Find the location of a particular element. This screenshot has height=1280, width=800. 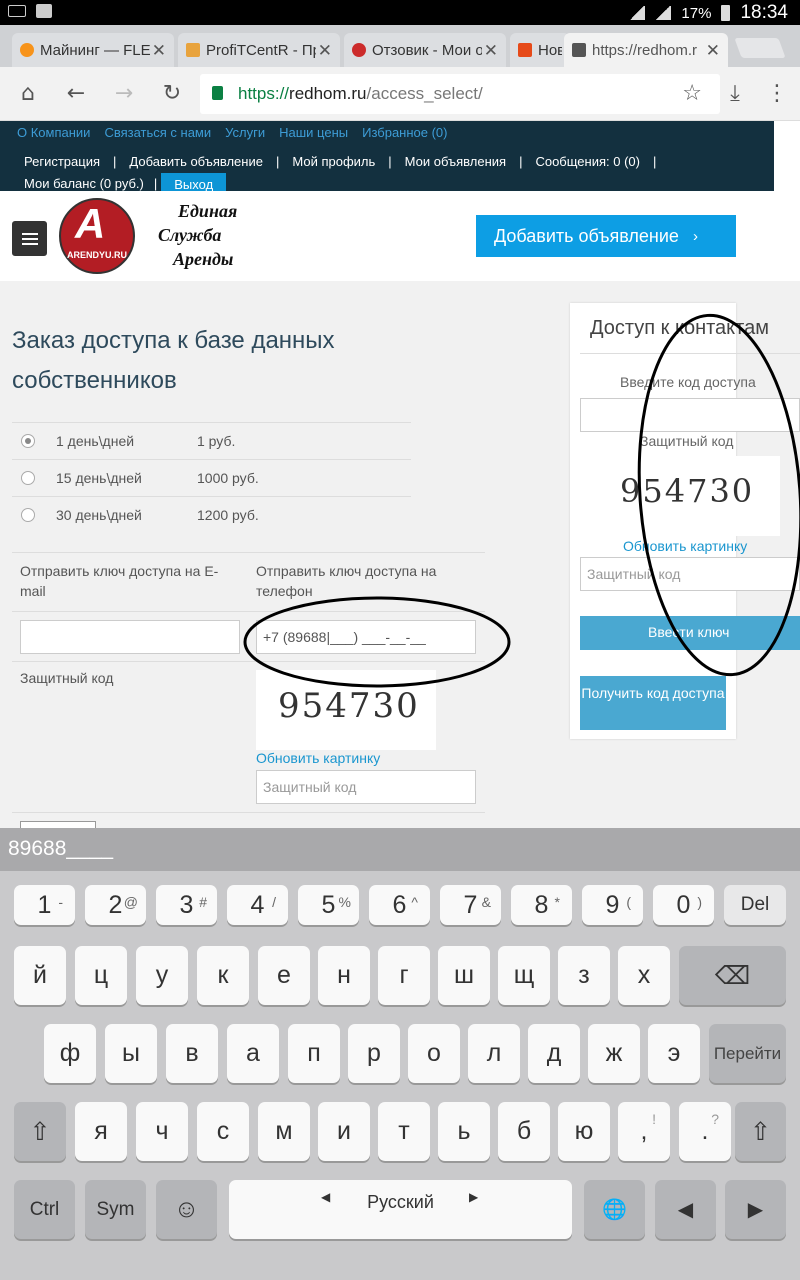

key-2: 2 @ is located at coordinates (115, 905).